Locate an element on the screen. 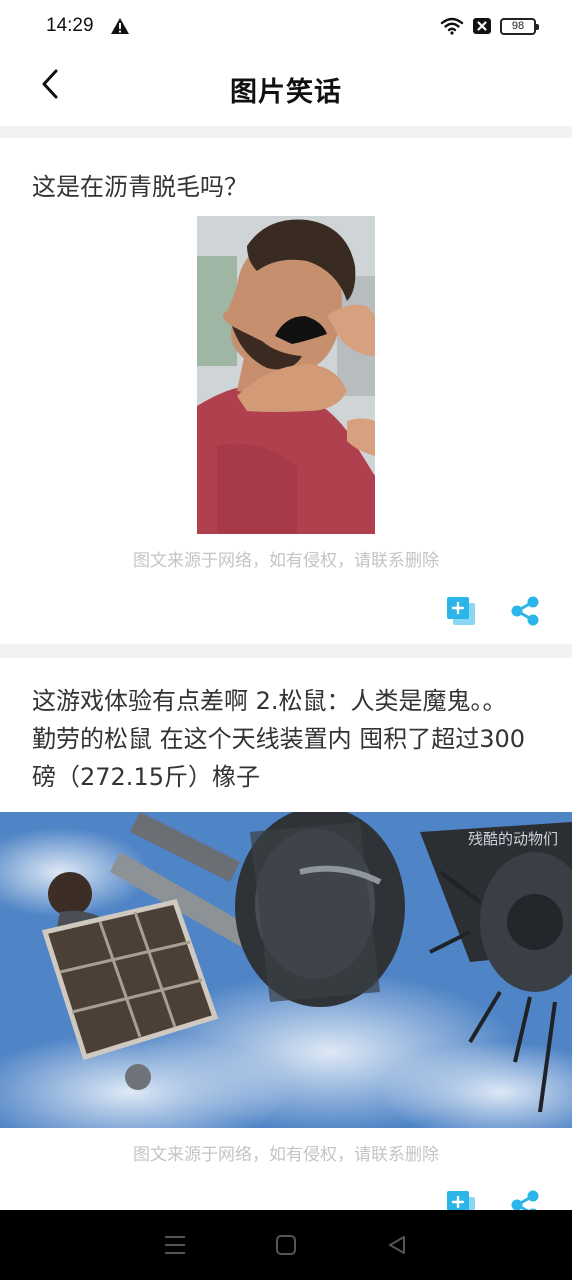 The height and width of the screenshot is (1280, 572). status-time: 14:29 is located at coordinates (70, 25).